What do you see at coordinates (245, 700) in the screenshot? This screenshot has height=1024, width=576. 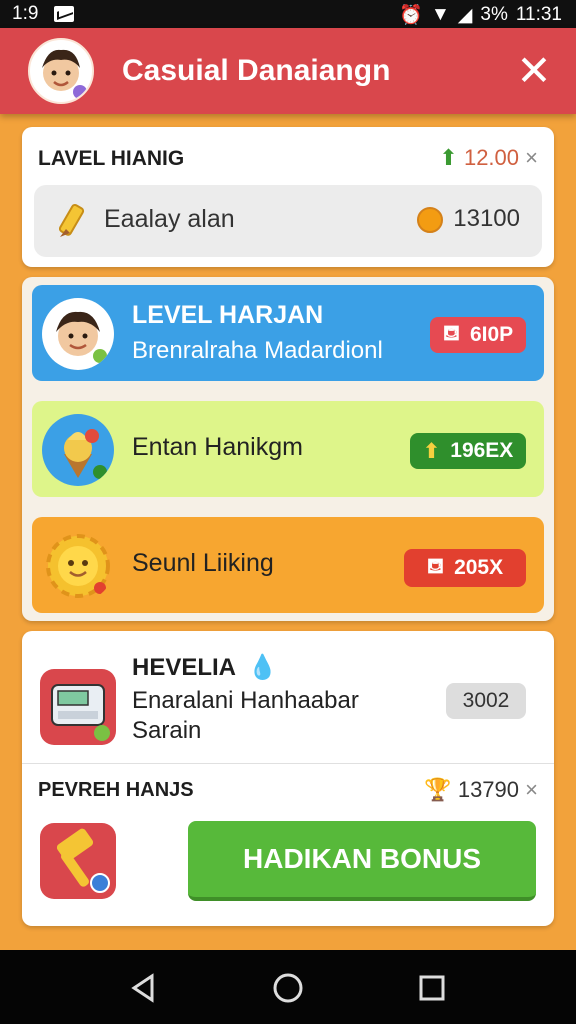 I see `bonus-line1: Enaralani Hanhaabar` at bounding box center [245, 700].